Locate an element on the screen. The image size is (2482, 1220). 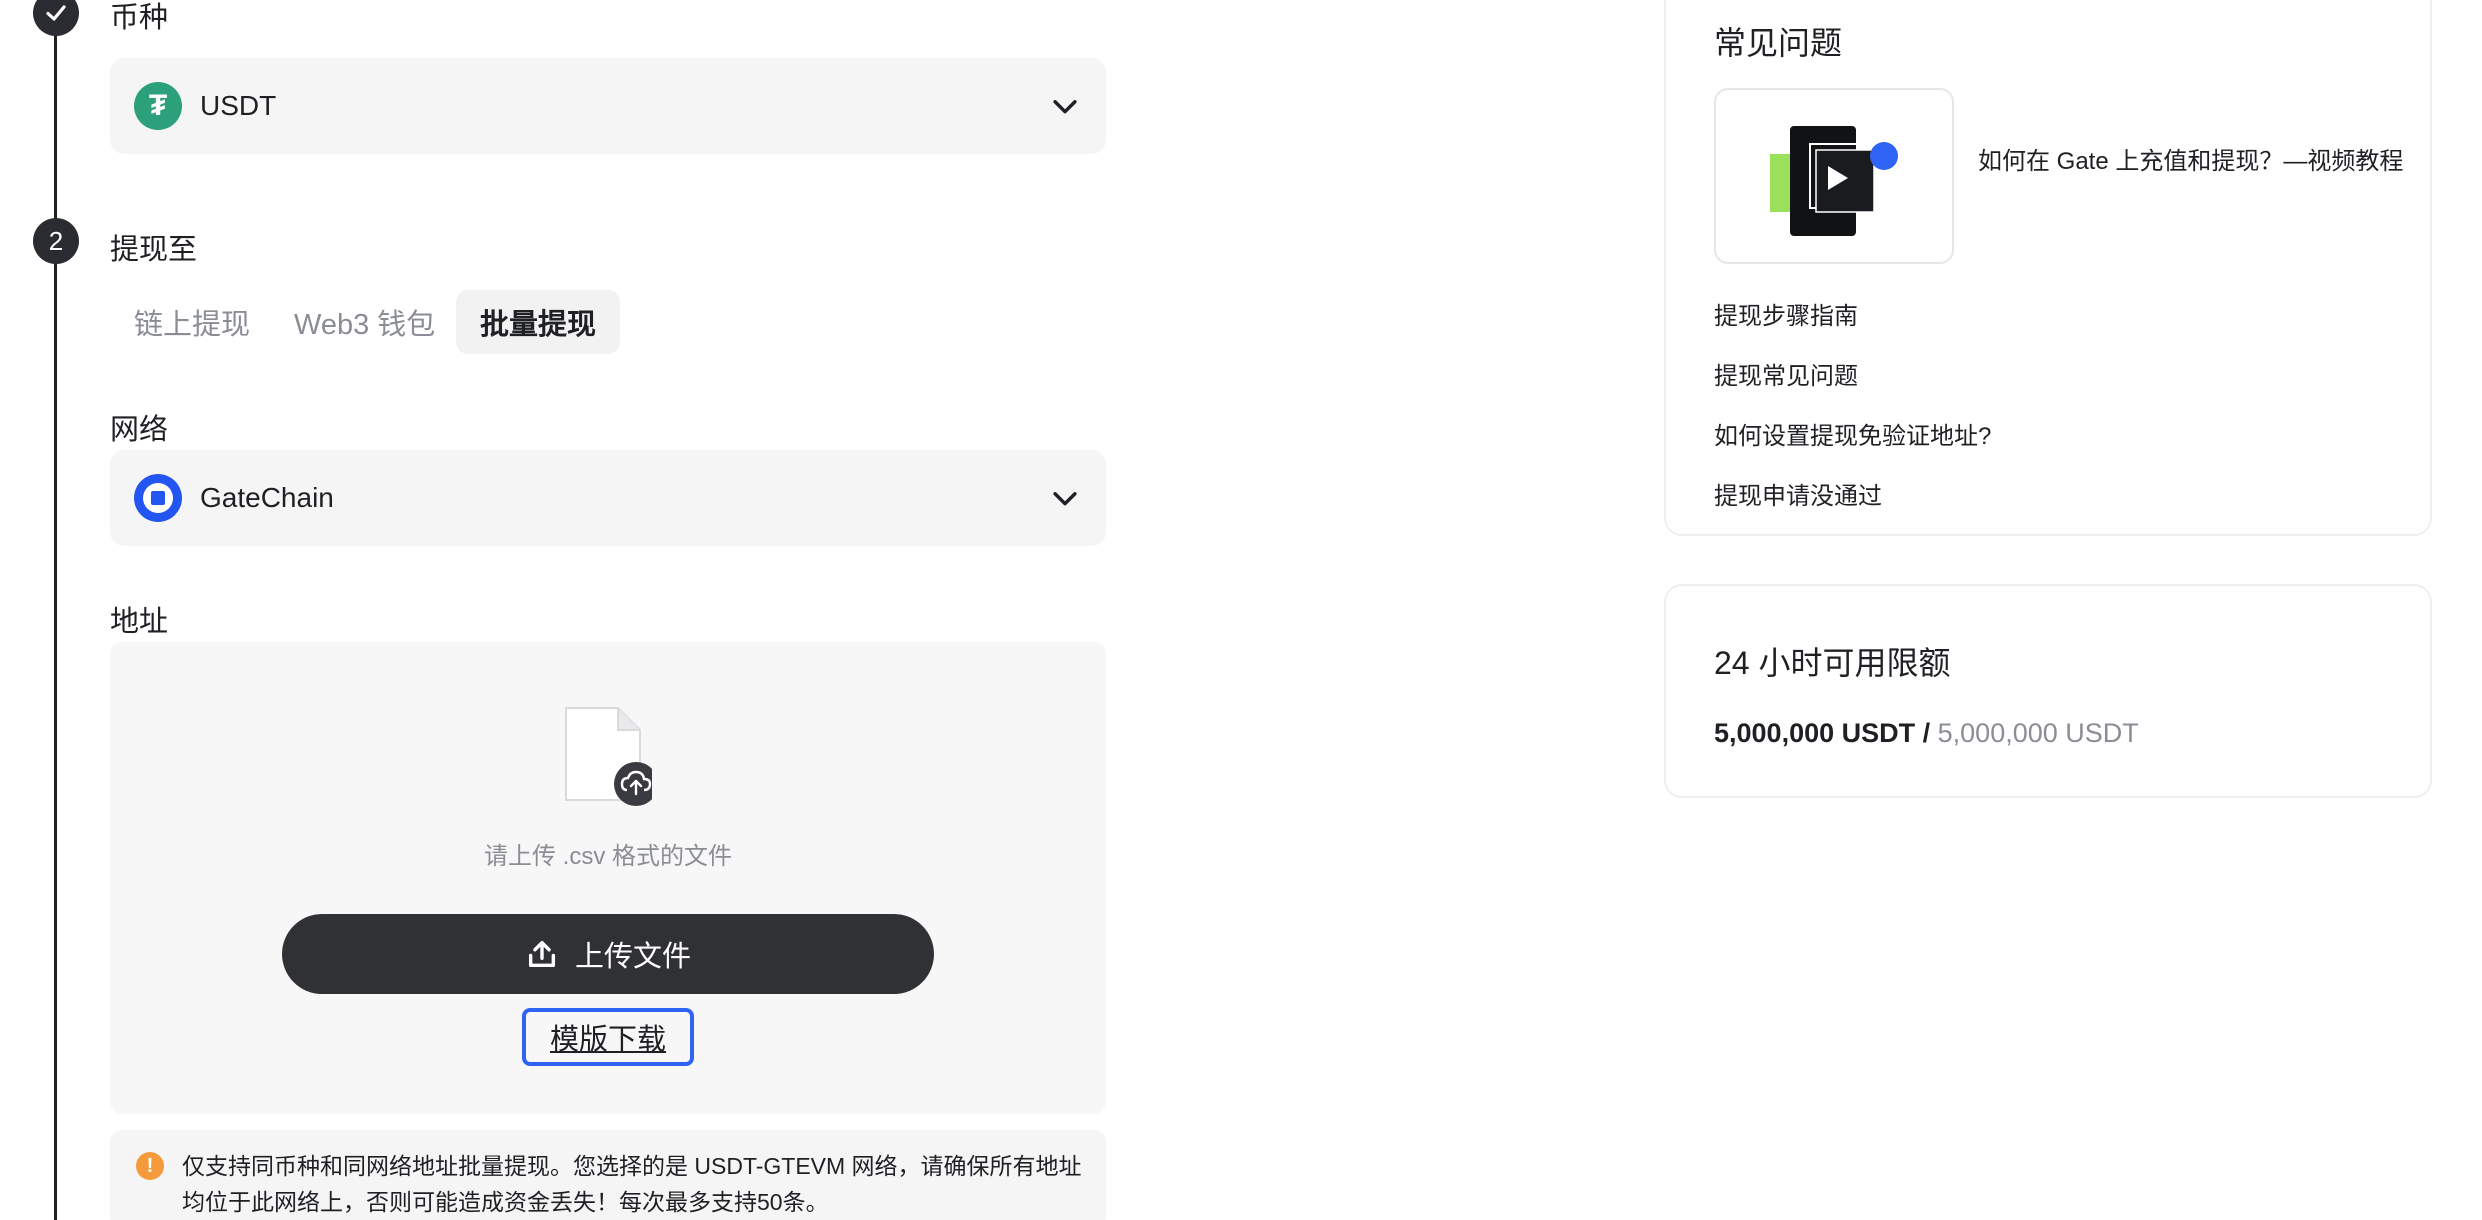
step-2-number: 2 is located at coordinates (56, 241).